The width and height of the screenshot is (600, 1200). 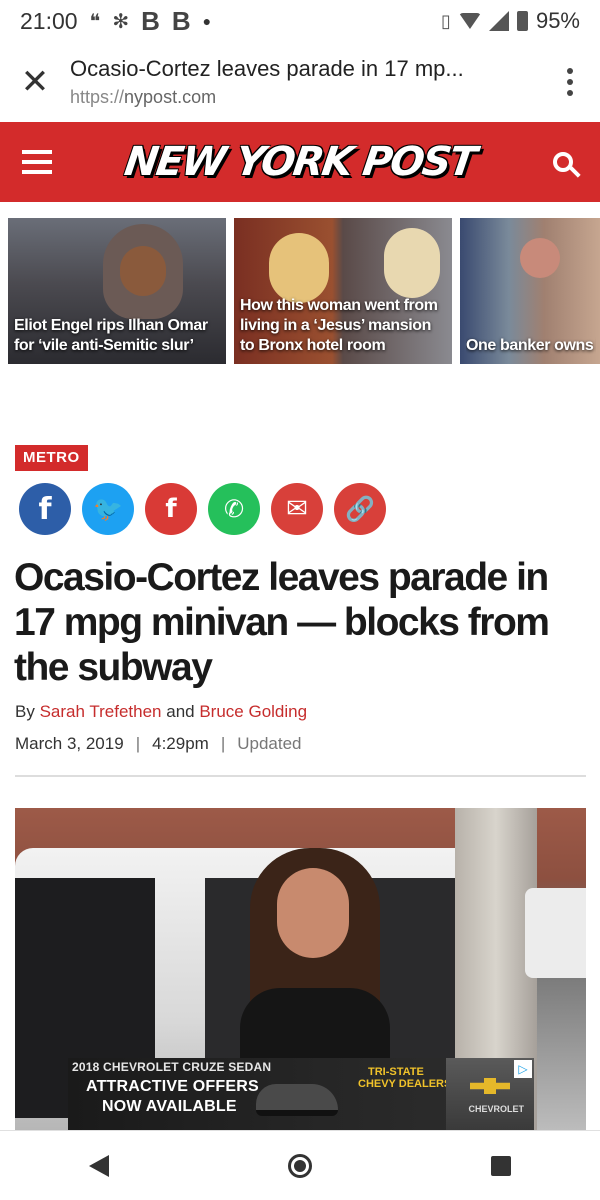 I want to click on publish-date: March 3, 2019, so click(x=69, y=743).